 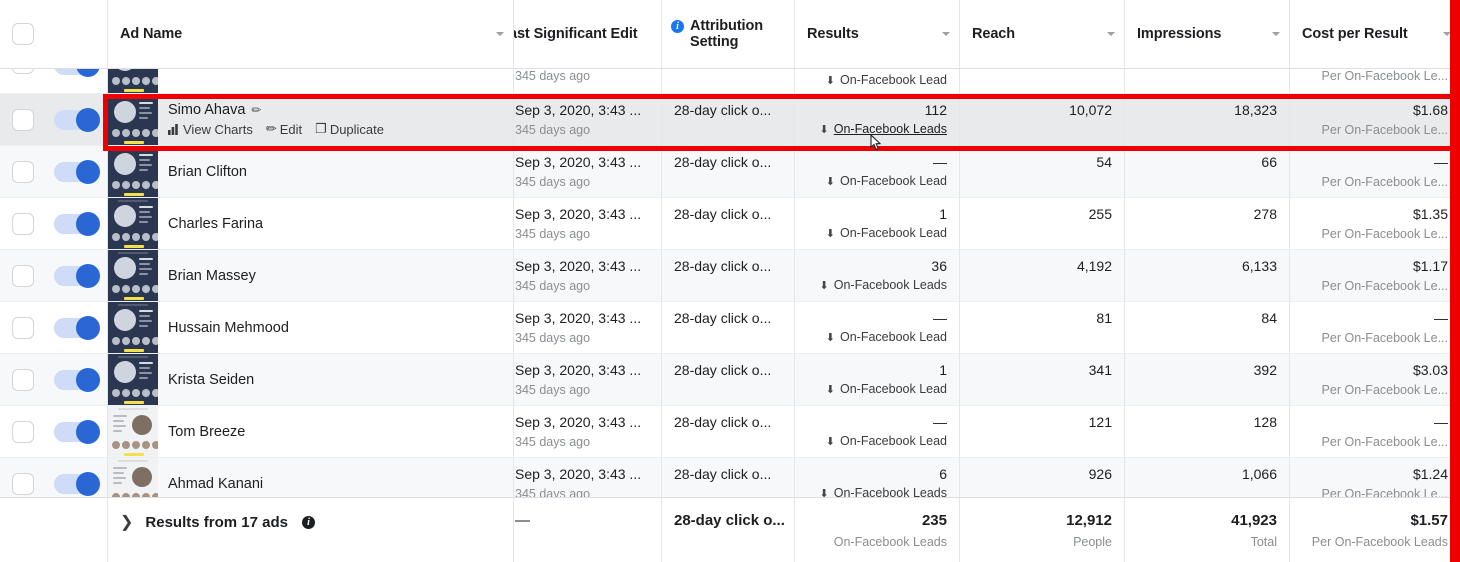 I want to click on header-toggle-cell, so click(x=78, y=34).